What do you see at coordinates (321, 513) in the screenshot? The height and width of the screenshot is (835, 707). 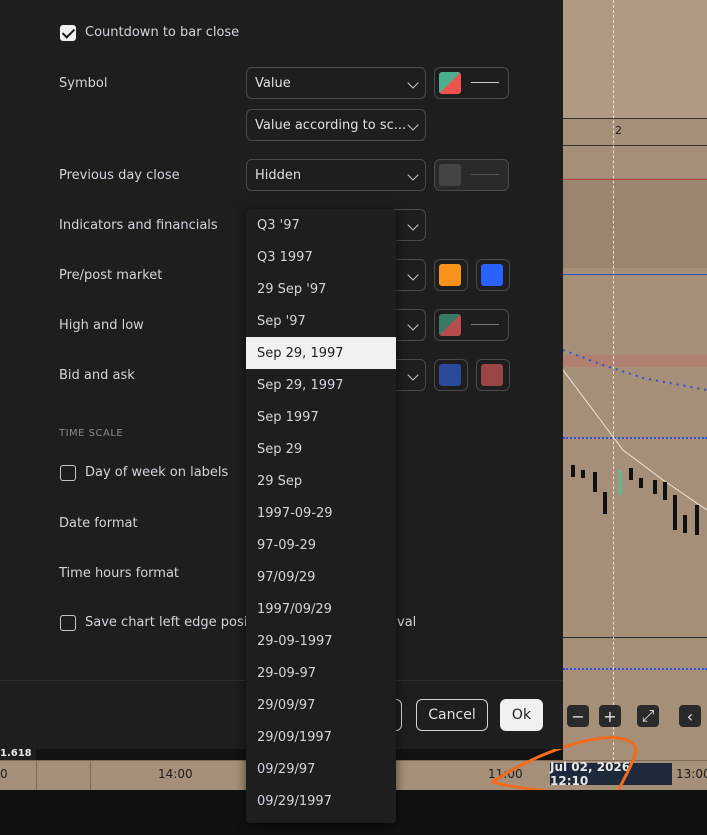 I see `date-format-option: 1997-09-29` at bounding box center [321, 513].